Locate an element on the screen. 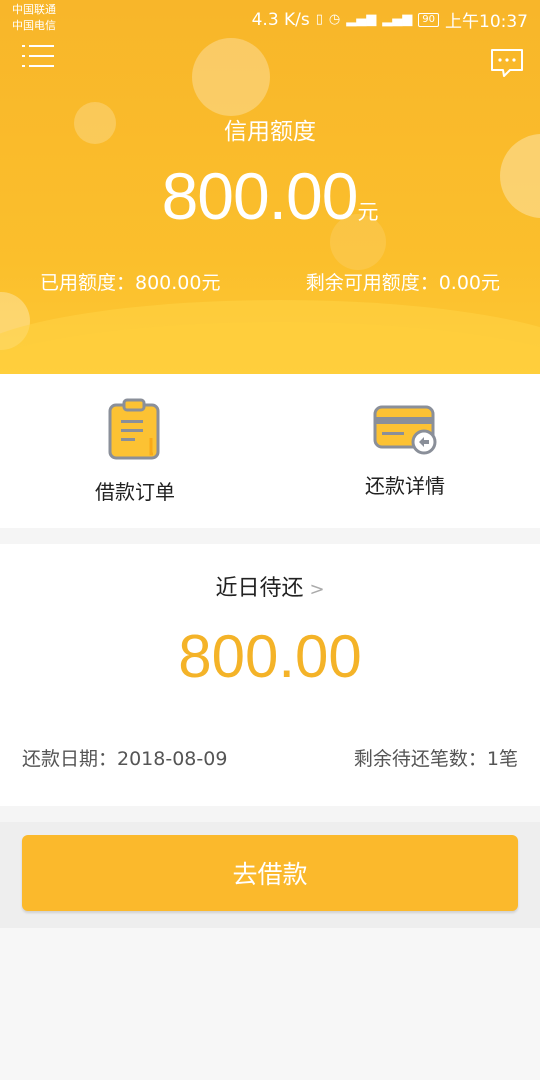 The height and width of the screenshot is (1080, 540). clipboard-icon is located at coordinates (134, 429).